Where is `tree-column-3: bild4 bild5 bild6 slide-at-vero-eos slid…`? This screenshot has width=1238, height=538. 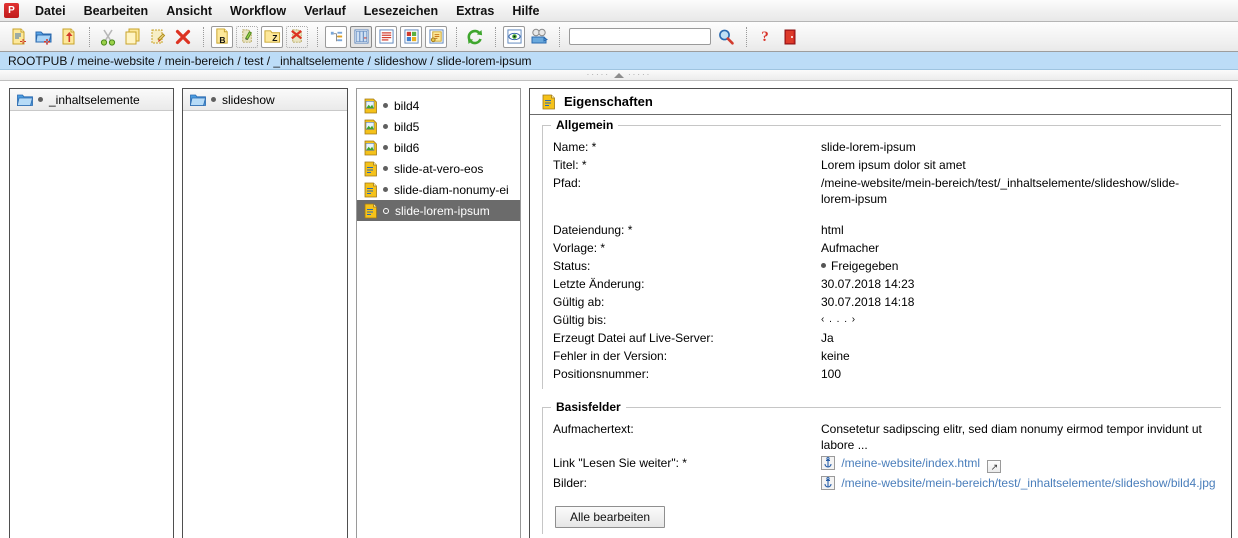 tree-column-3: bild4 bild5 bild6 slide-at-vero-eos slid… is located at coordinates (438, 313).